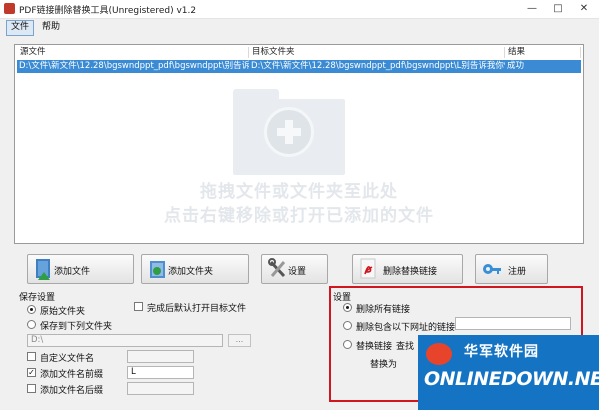 The image size is (599, 410). Describe the element at coordinates (108, 11) in the screenshot. I see `window-title: PDF链接删除替换工具(Unregistered) v1.2` at that location.